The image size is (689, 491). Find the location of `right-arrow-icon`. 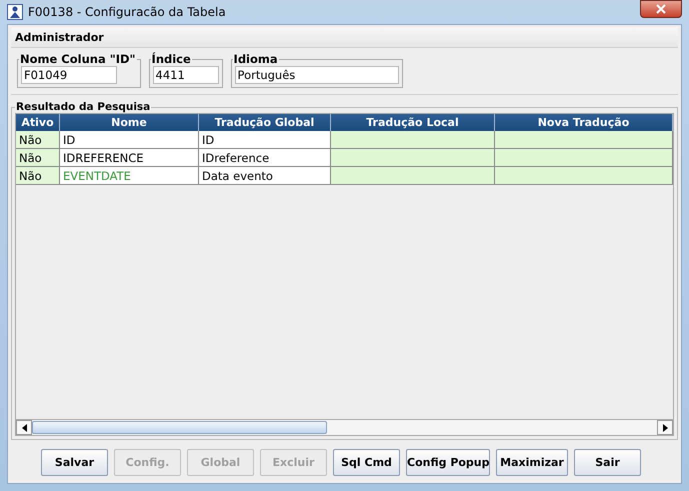

right-arrow-icon is located at coordinates (665, 428).